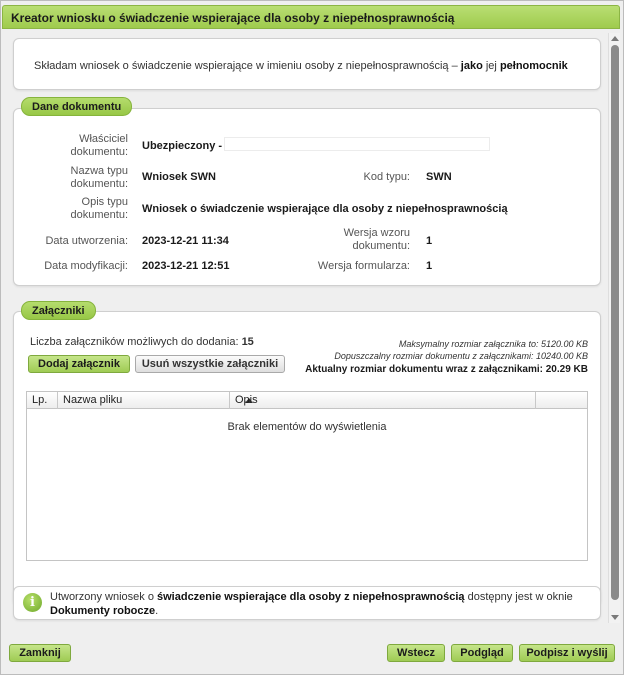 This screenshot has height=675, width=624. I want to click on owner-value: Ubezpieczony -, so click(182, 146).